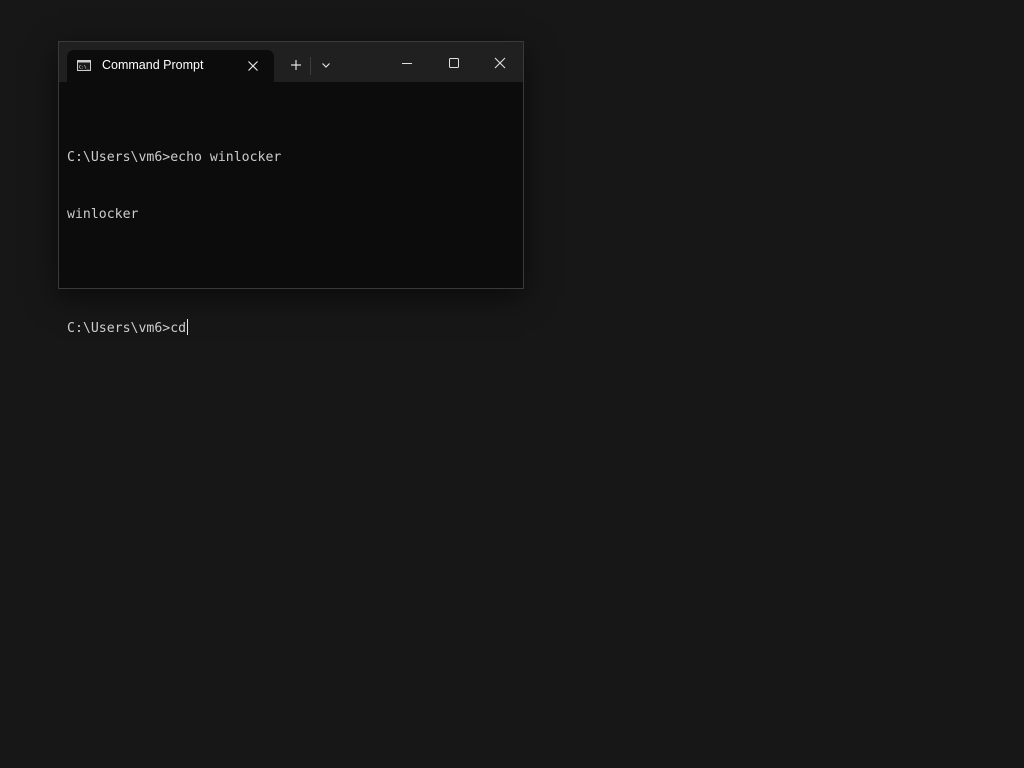 Image resolution: width=1024 pixels, height=768 pixels. What do you see at coordinates (153, 65) in the screenshot?
I see `tab-title: Command Prompt` at bounding box center [153, 65].